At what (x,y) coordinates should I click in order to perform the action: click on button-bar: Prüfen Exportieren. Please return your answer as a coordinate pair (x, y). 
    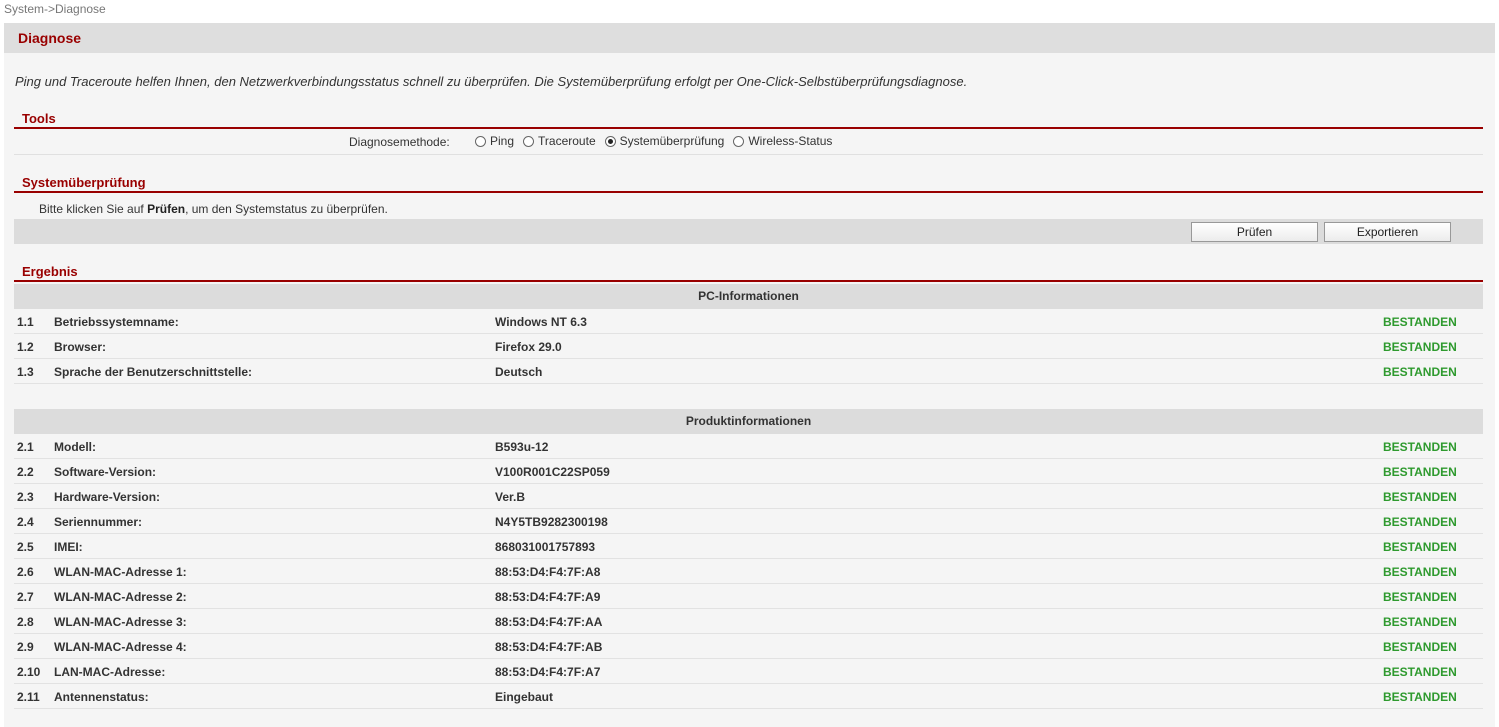
    Looking at the image, I should click on (748, 231).